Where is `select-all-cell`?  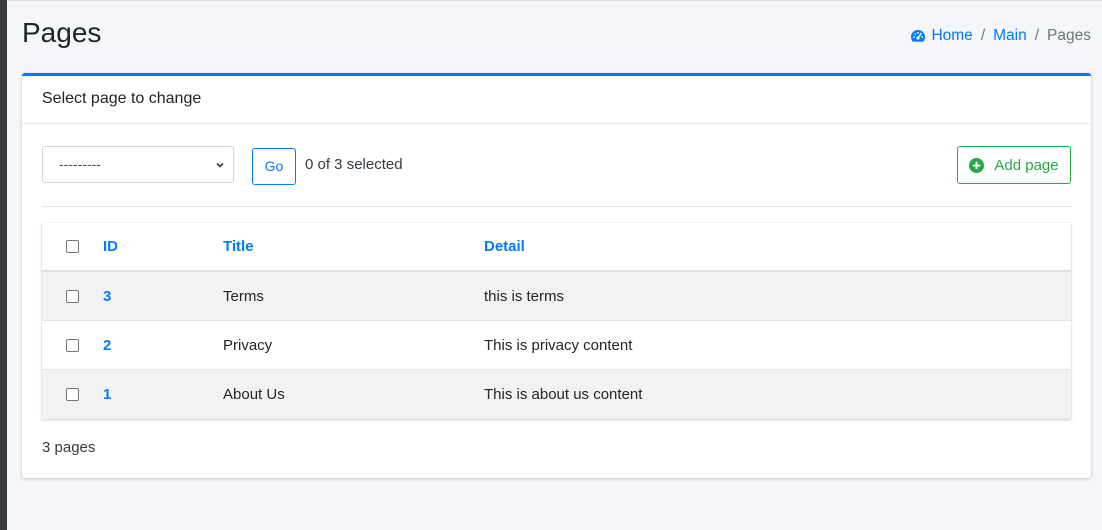 select-all-cell is located at coordinates (72, 246).